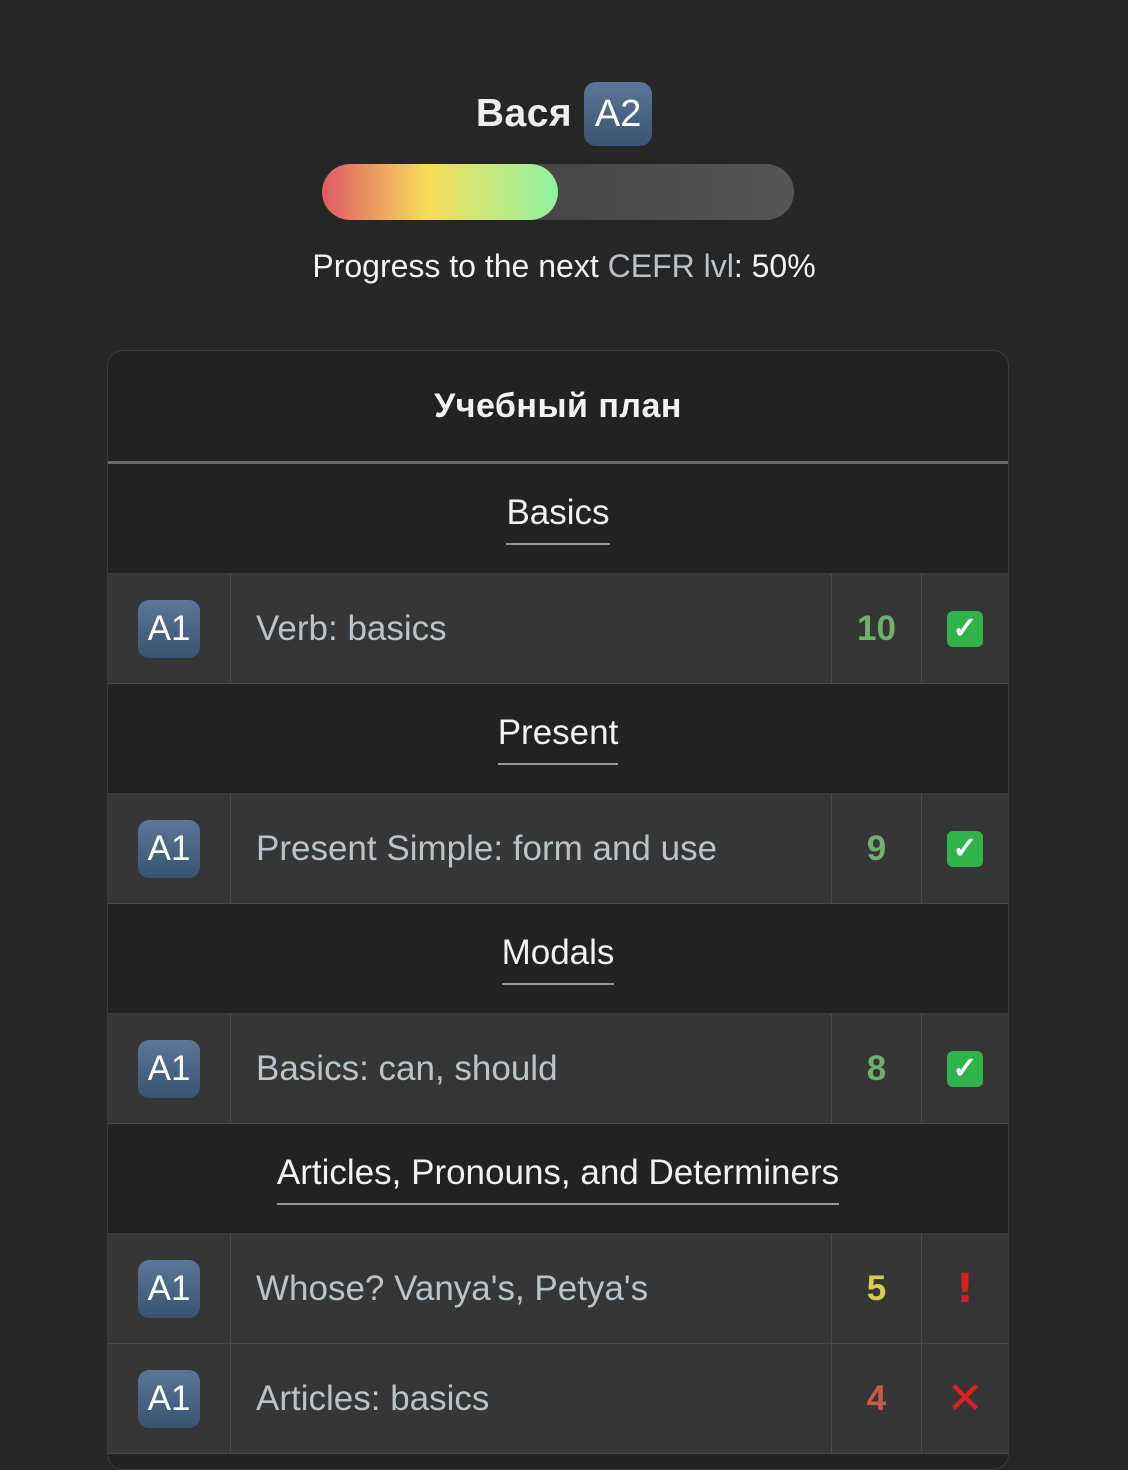 The width and height of the screenshot is (1128, 1470). I want to click on topic-score: 10, so click(877, 628).